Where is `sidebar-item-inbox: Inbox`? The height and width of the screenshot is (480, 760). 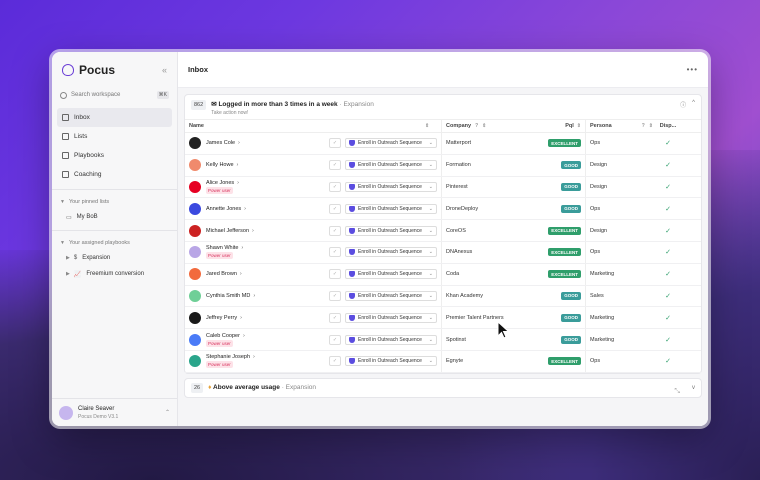 sidebar-item-inbox: Inbox is located at coordinates (114, 117).